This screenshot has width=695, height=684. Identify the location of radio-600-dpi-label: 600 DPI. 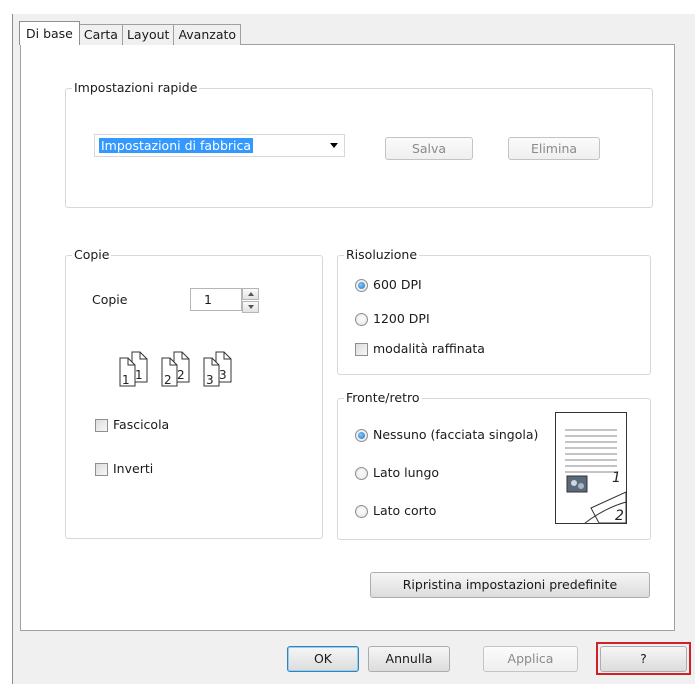
(397, 284).